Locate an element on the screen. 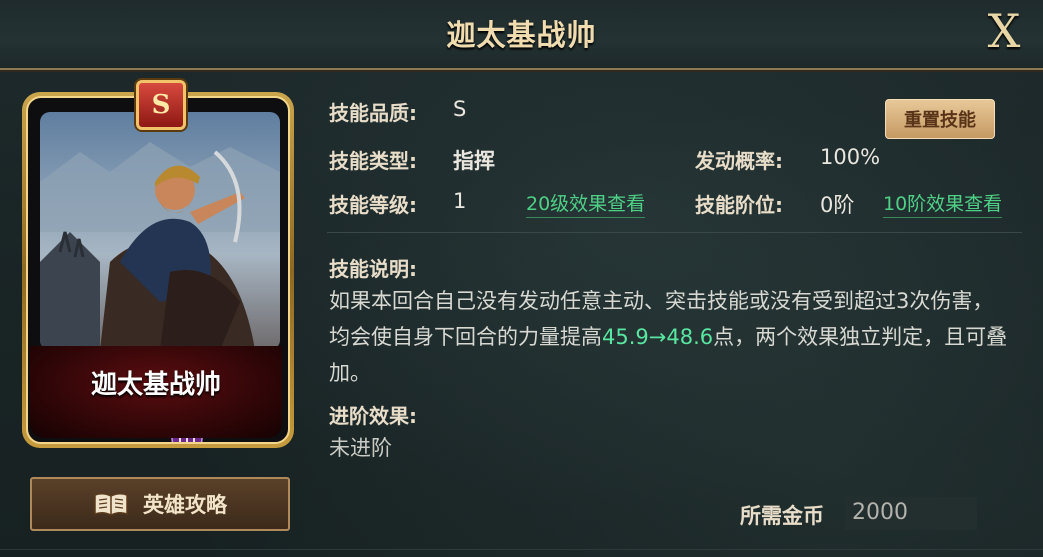  skill-description-value: 45.9→48.6 is located at coordinates (658, 337).